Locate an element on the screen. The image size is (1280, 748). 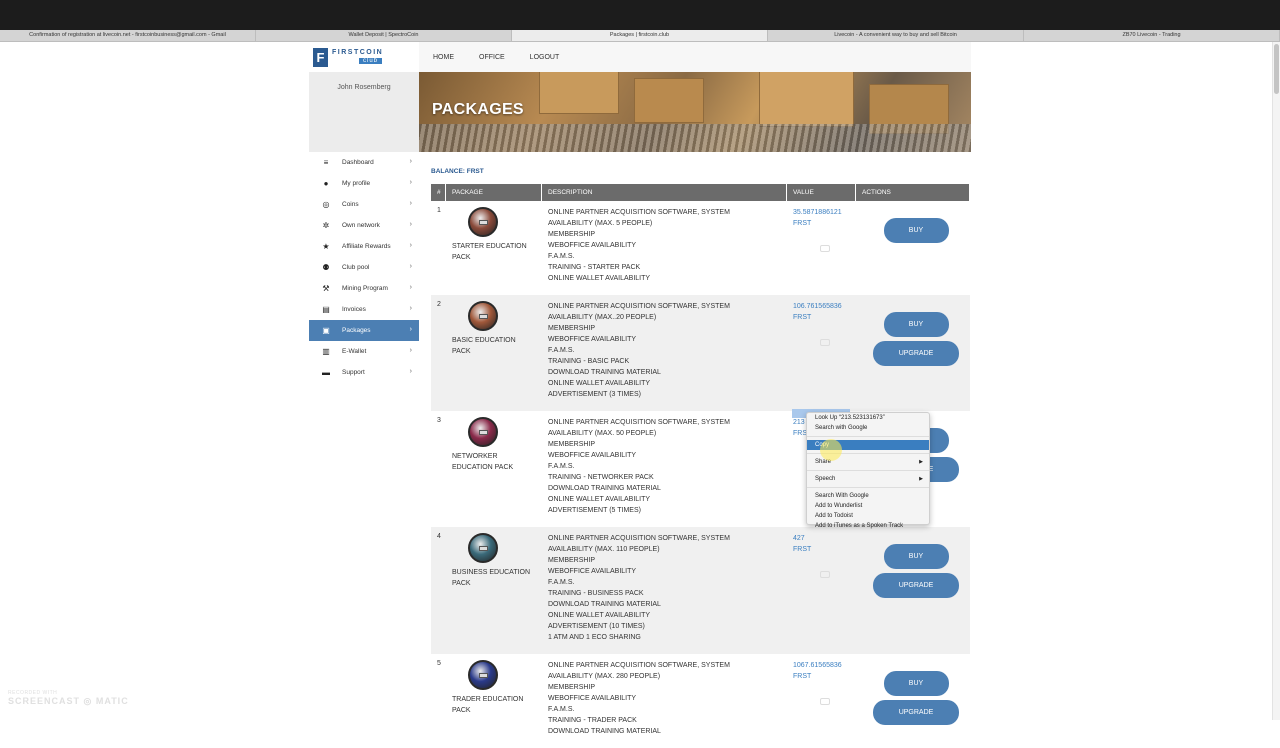
value-cell: 1067.61565836 FRST is located at coordinates (821, 701).